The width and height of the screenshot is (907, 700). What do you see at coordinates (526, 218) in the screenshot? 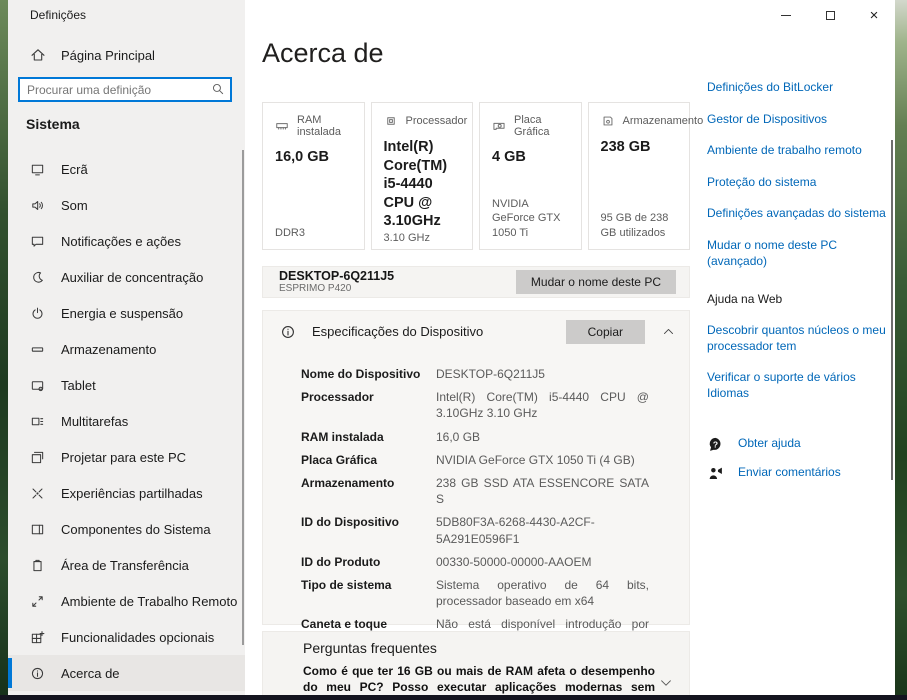
I see `card-footer: NVIDIA GeForce GTX 1050 Ti` at bounding box center [526, 218].